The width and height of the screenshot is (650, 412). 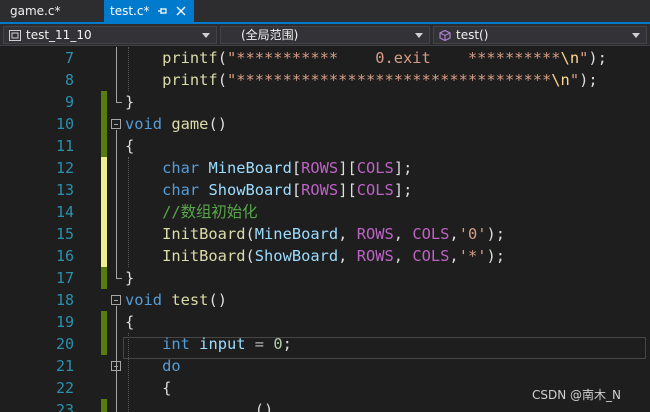 What do you see at coordinates (540, 35) in the screenshot?
I see `member-dropdown: test()` at bounding box center [540, 35].